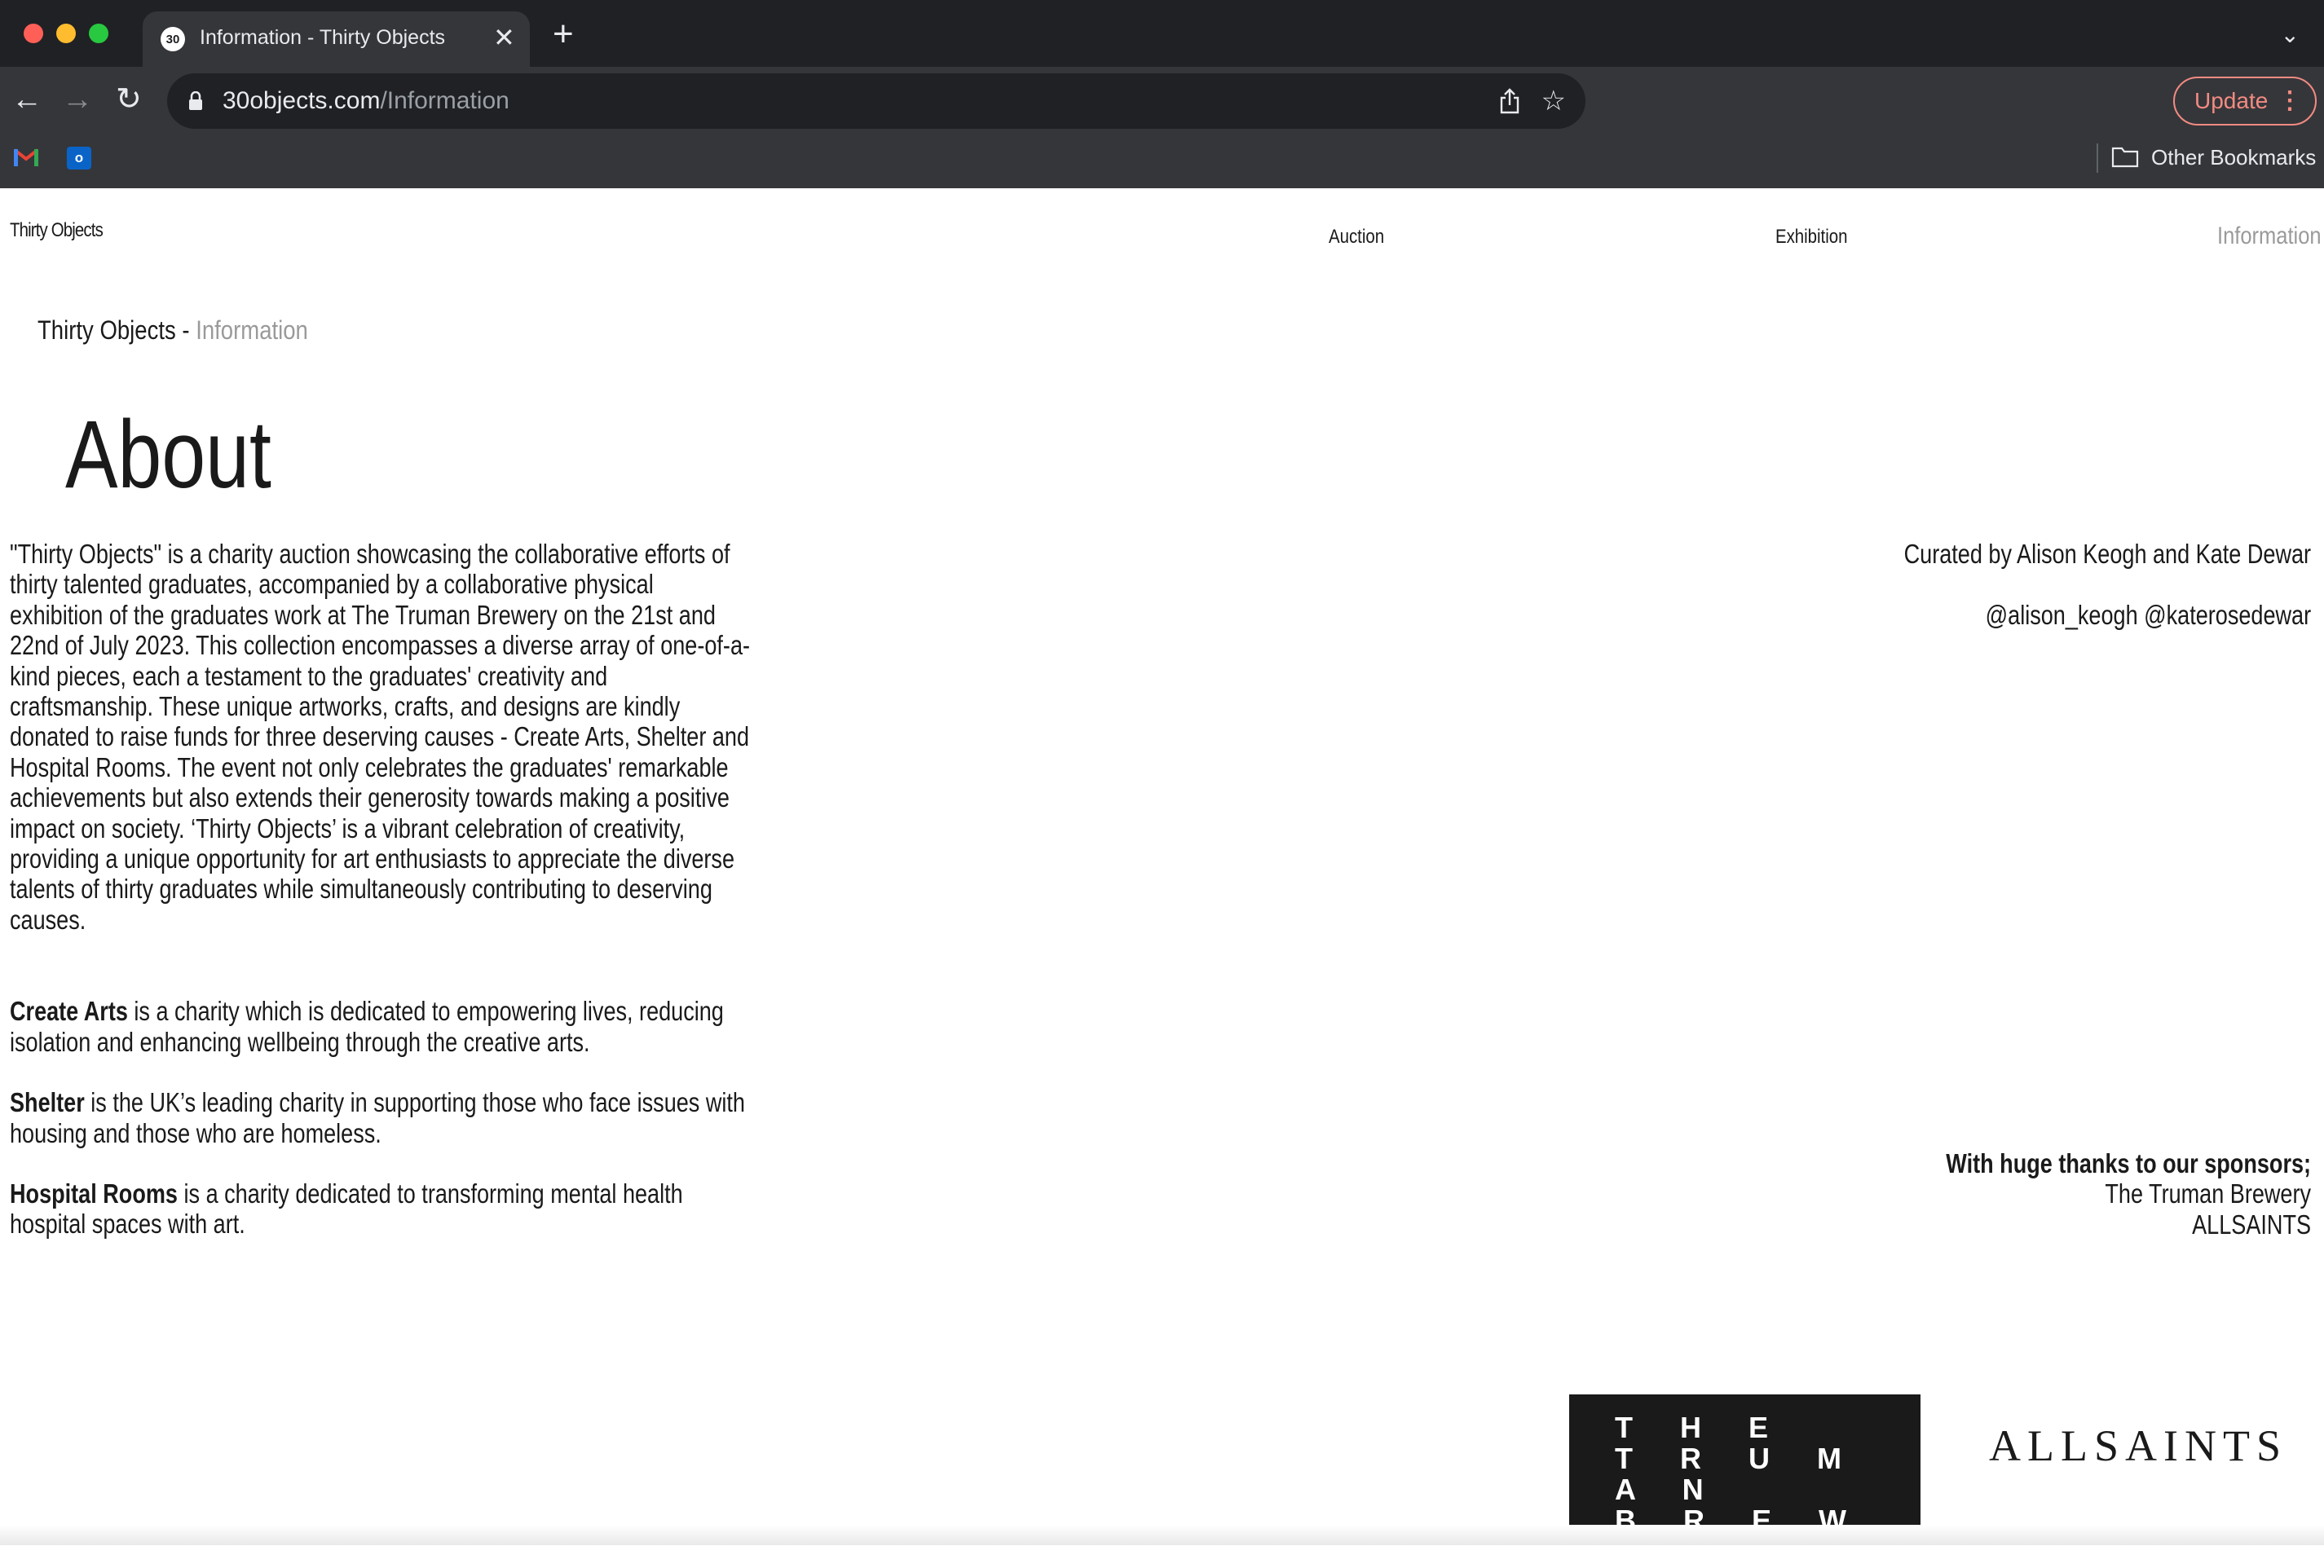 The image size is (2324, 1568). I want to click on curated-by: Curated by Alison Keogh and Kate Dewar, so click(2107, 554).